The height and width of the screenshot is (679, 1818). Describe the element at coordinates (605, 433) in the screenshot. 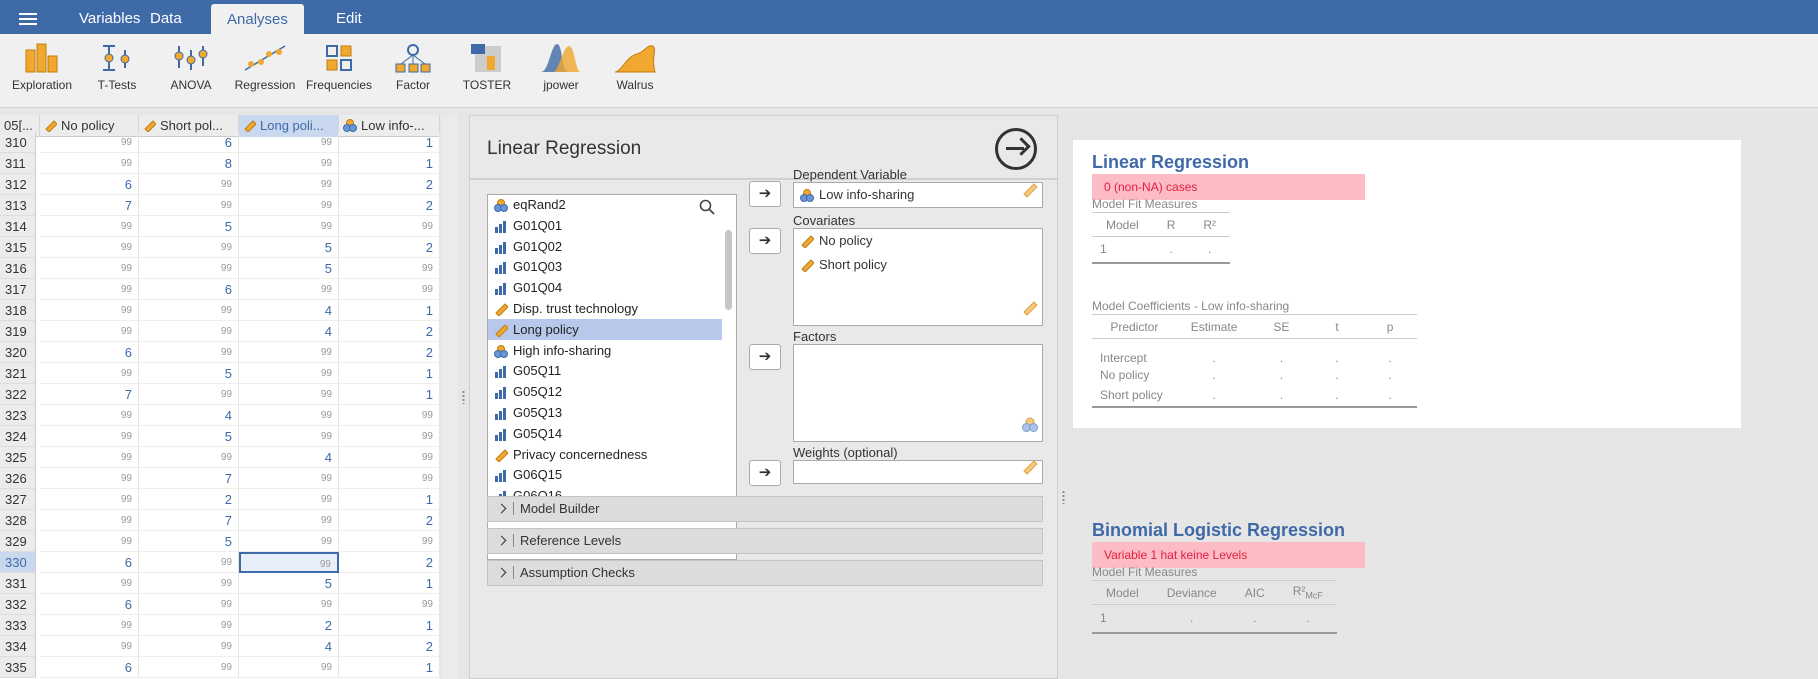

I see `variable-list-item: G05Q14` at that location.